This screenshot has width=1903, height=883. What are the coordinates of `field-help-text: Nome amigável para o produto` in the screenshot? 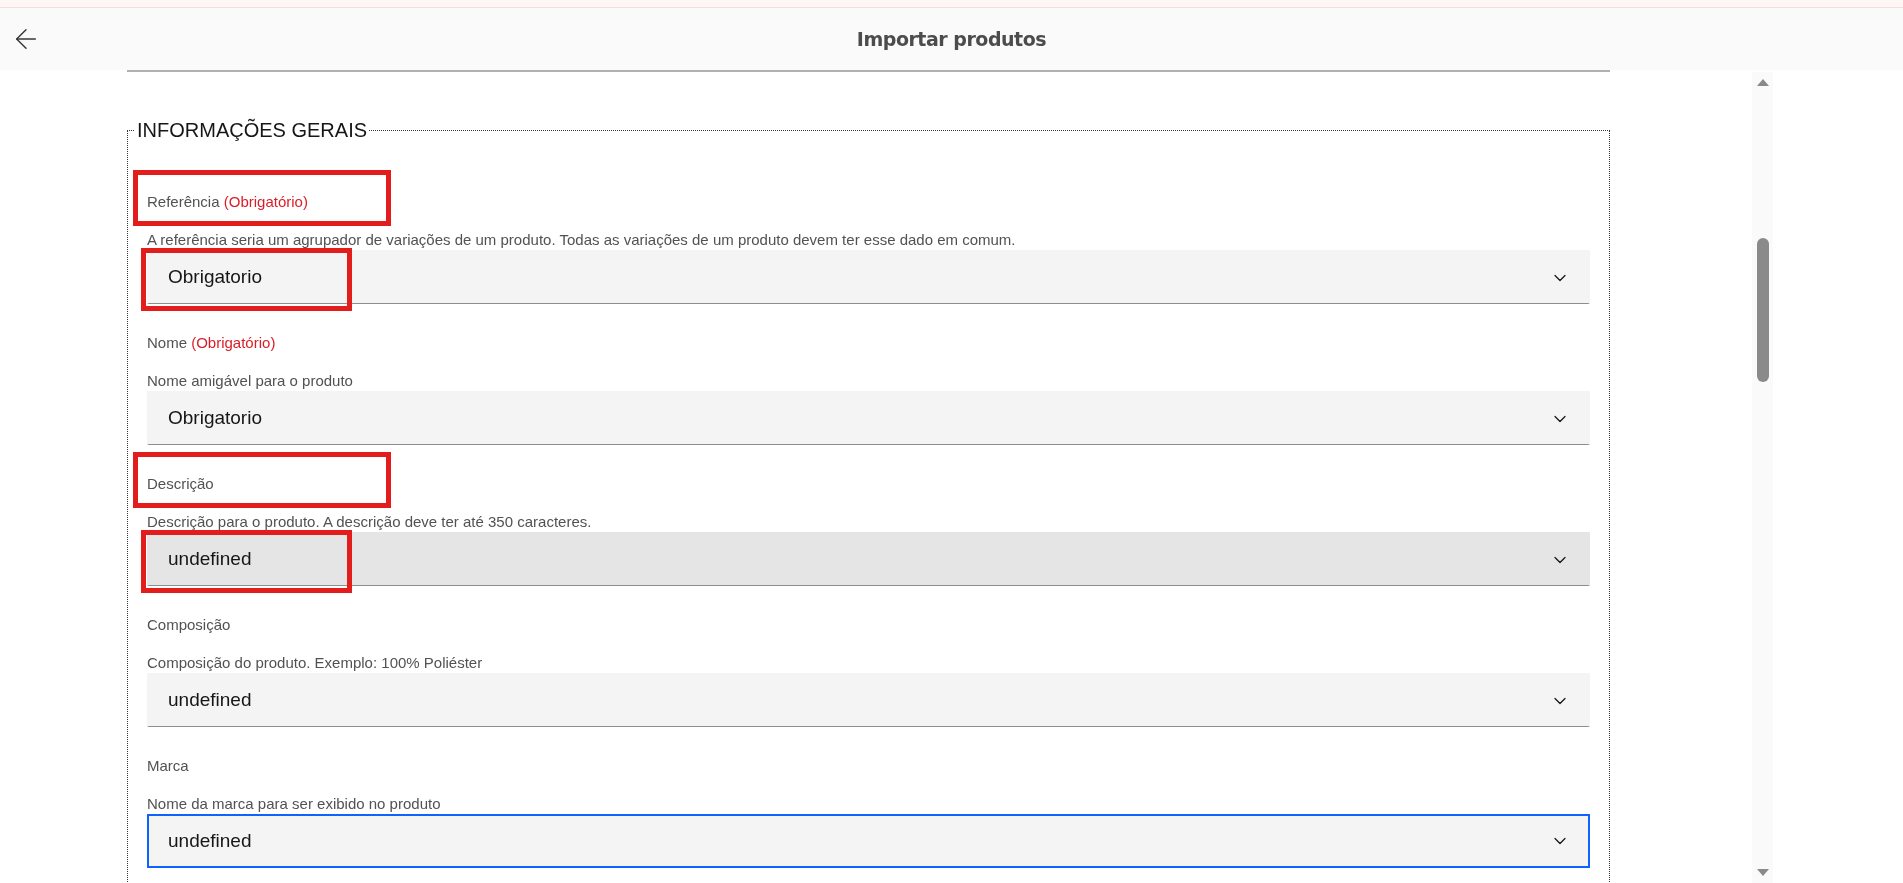 It's located at (250, 381).